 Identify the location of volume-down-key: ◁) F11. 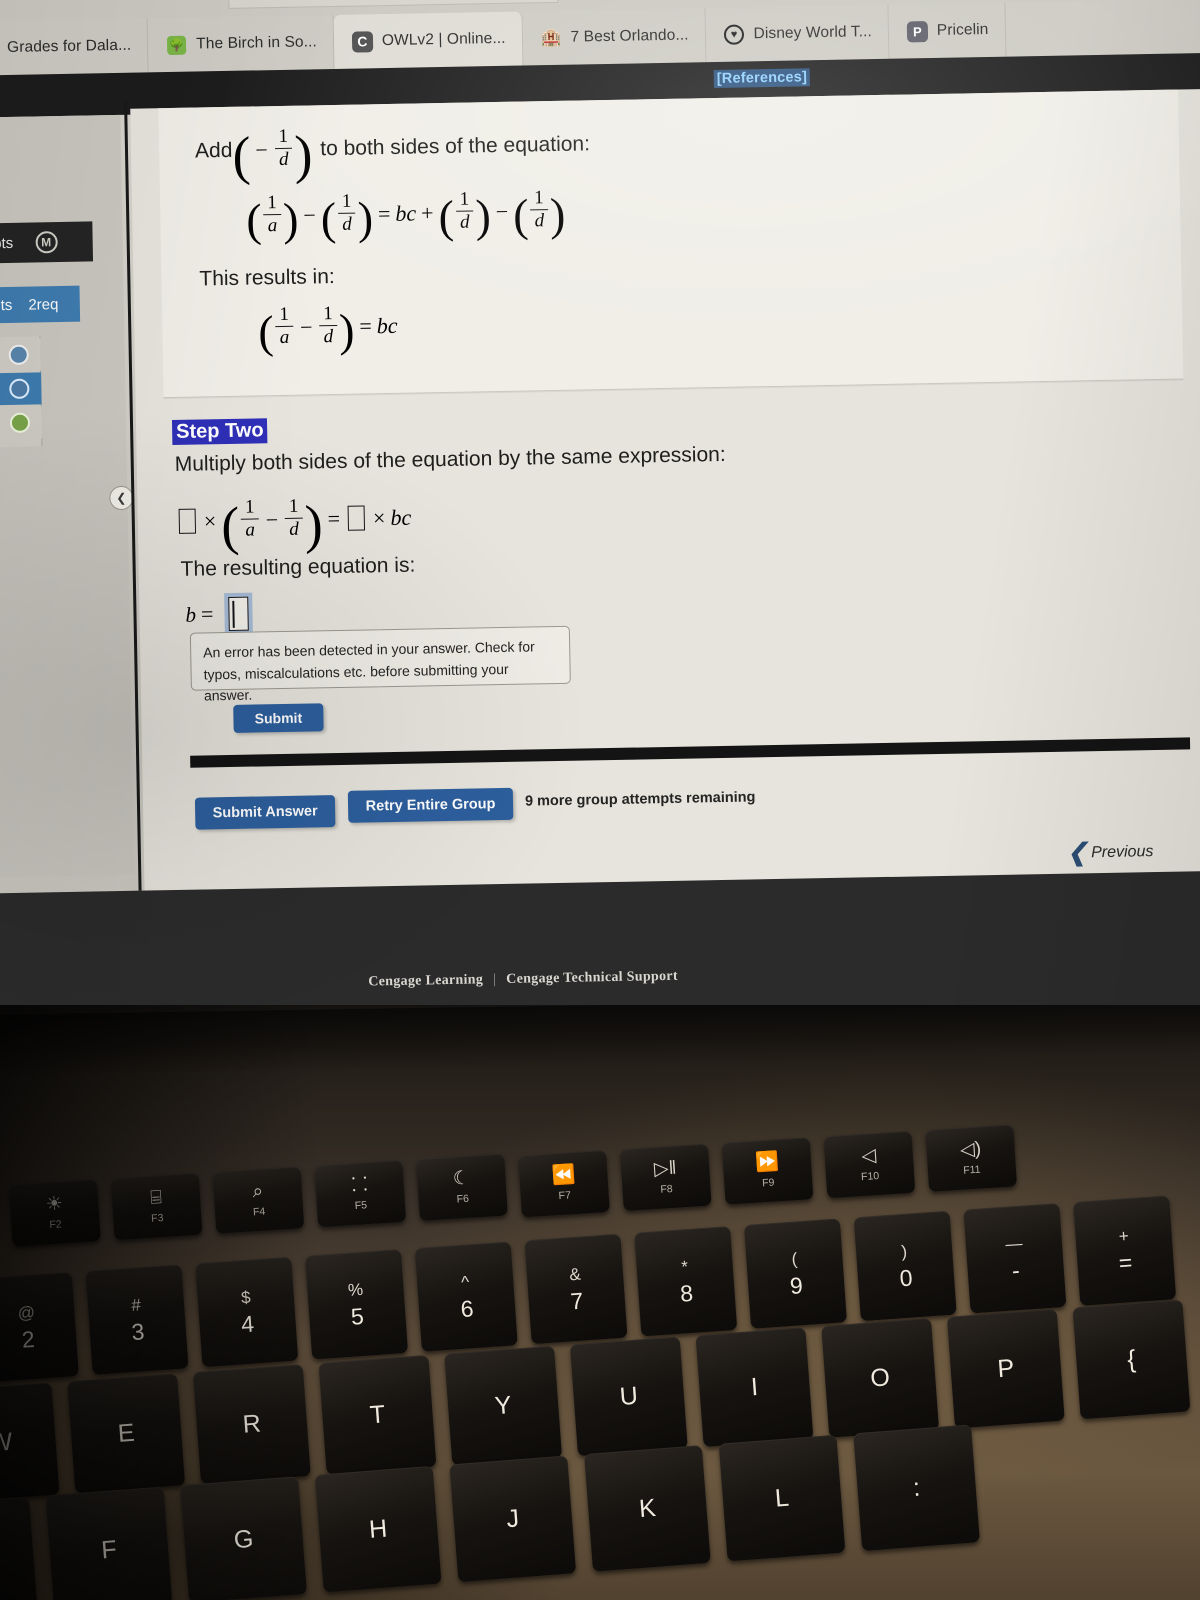
(971, 1158).